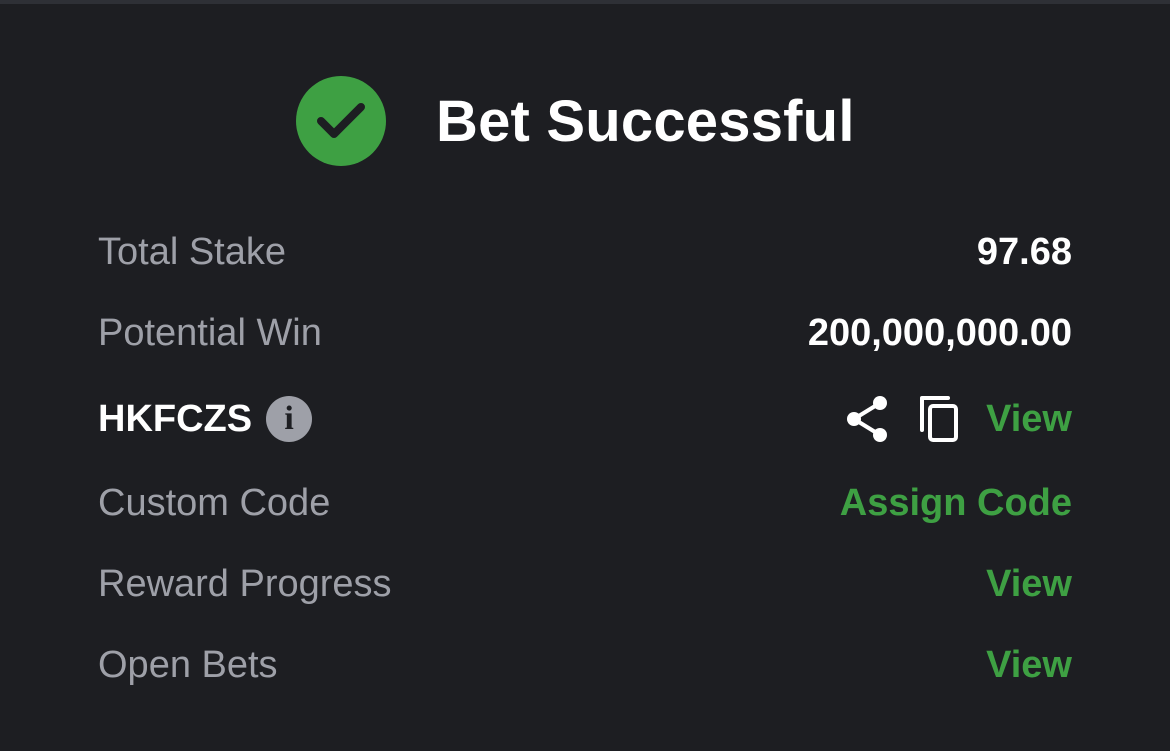 This screenshot has width=1170, height=751. I want to click on potential-win-row: Potential Win 200,000,000.00, so click(585, 333).